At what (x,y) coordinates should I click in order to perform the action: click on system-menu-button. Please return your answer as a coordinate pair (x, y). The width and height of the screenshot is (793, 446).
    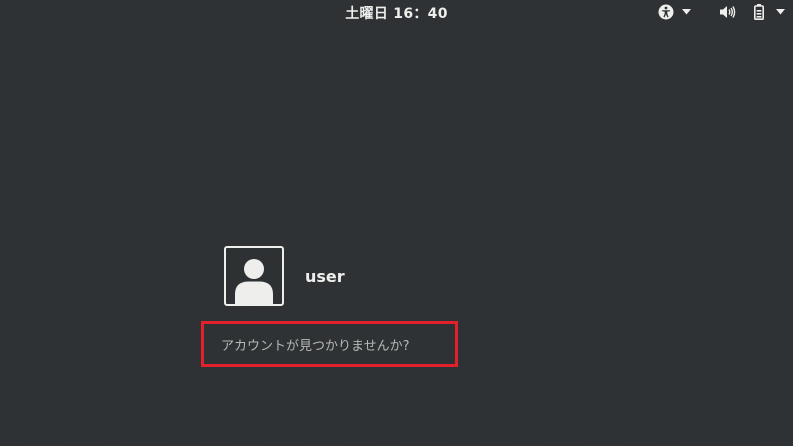
    Looking at the image, I should click on (752, 12).